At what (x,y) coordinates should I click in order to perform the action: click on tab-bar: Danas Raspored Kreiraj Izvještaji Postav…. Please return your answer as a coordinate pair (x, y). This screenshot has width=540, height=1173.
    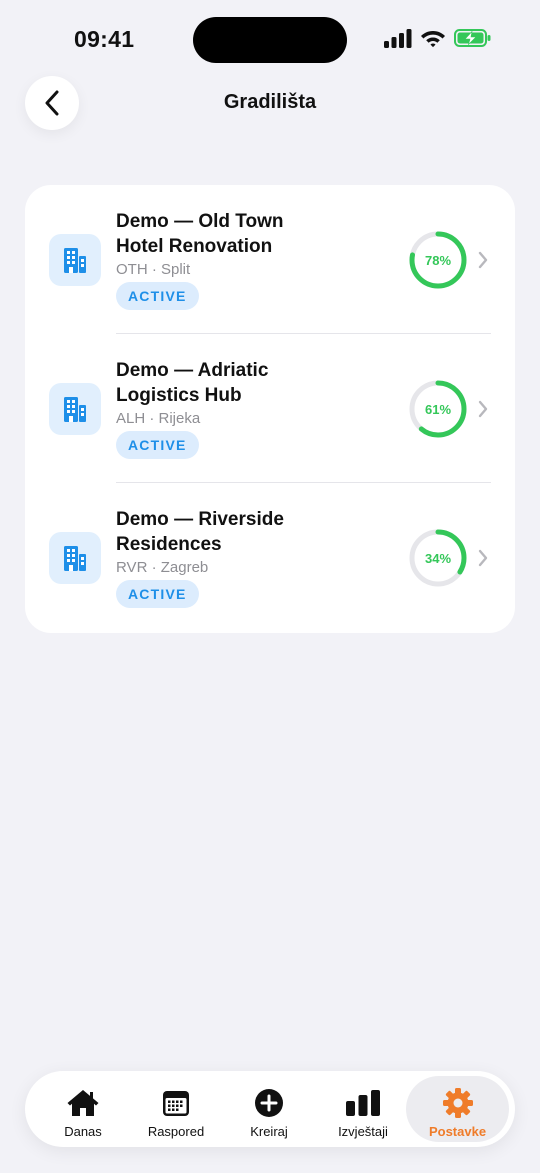
    Looking at the image, I should click on (270, 1109).